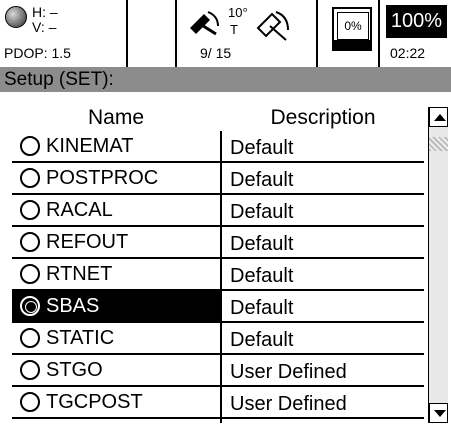 The image size is (451, 446). What do you see at coordinates (45, 12) in the screenshot?
I see `h-precision: H: –` at bounding box center [45, 12].